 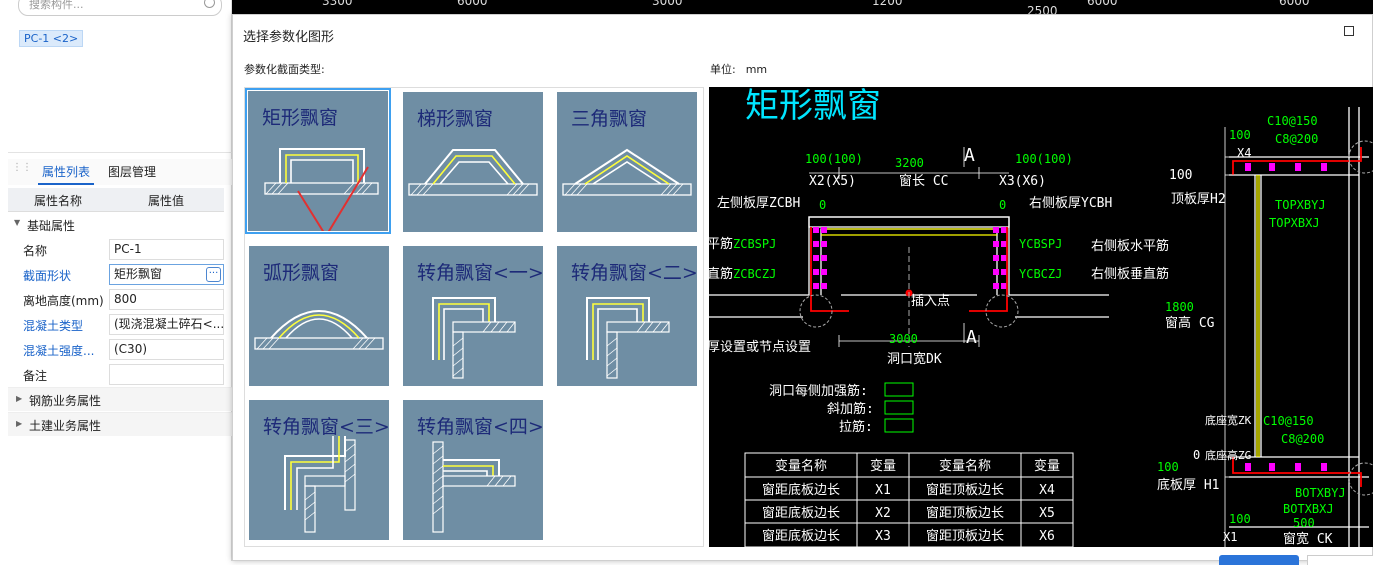 I want to click on label-botxbxj: BOTXBXJ, so click(x=1308, y=509).